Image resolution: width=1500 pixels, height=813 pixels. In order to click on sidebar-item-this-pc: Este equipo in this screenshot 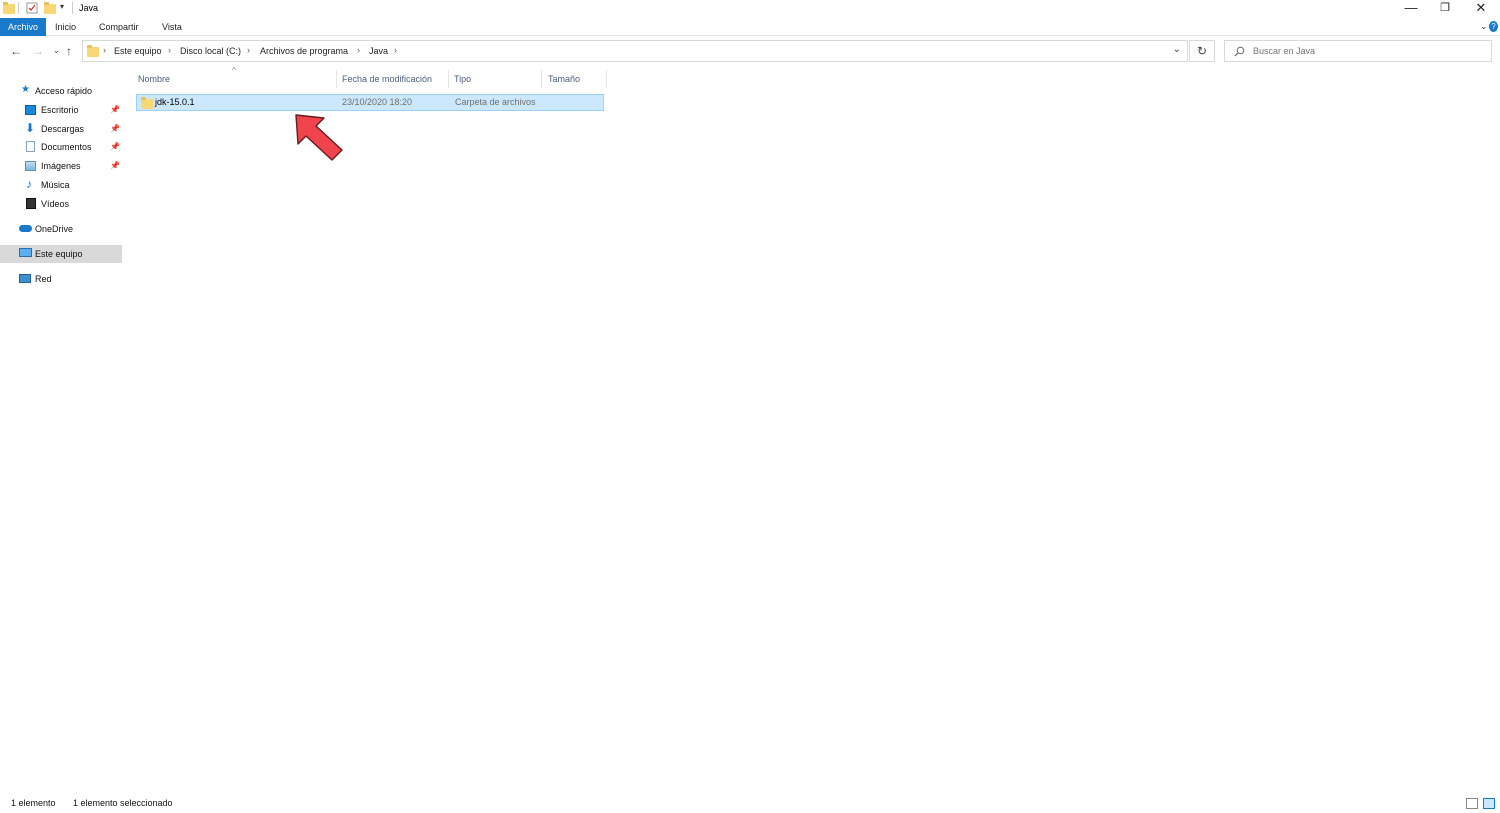, I will do `click(61, 254)`.